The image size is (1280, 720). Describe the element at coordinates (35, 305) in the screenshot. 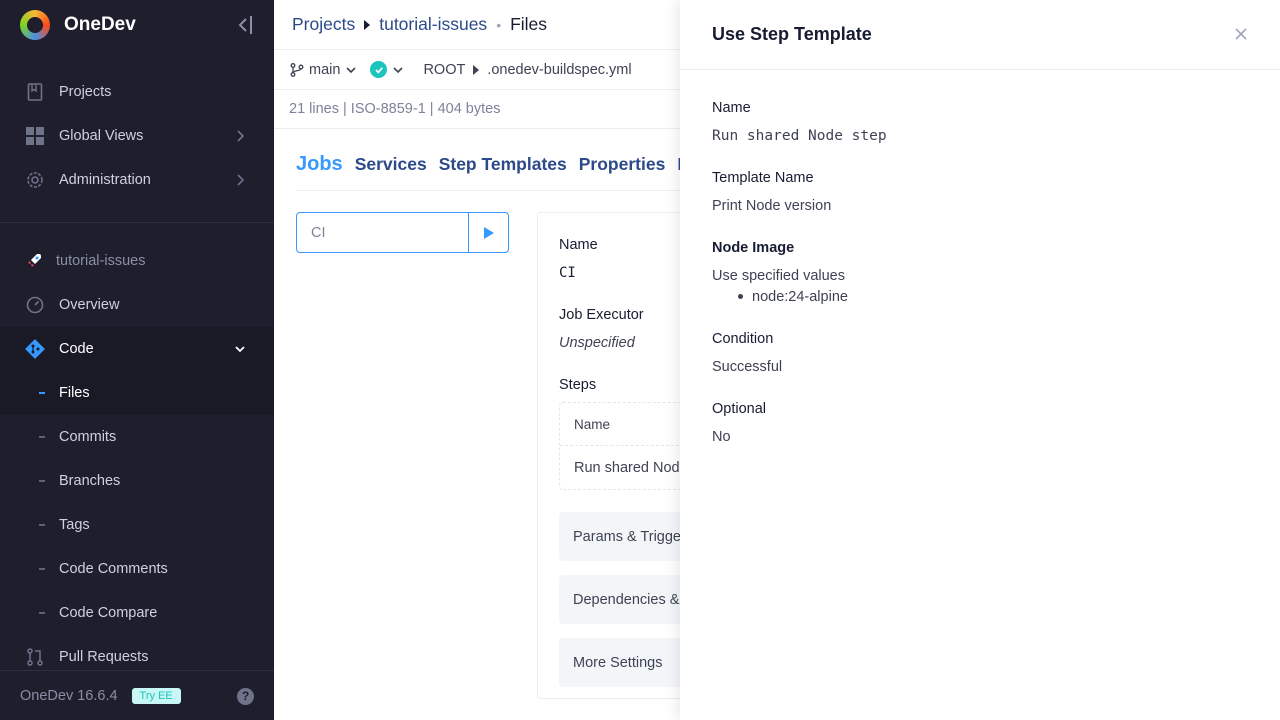

I see `gauge-icon` at that location.